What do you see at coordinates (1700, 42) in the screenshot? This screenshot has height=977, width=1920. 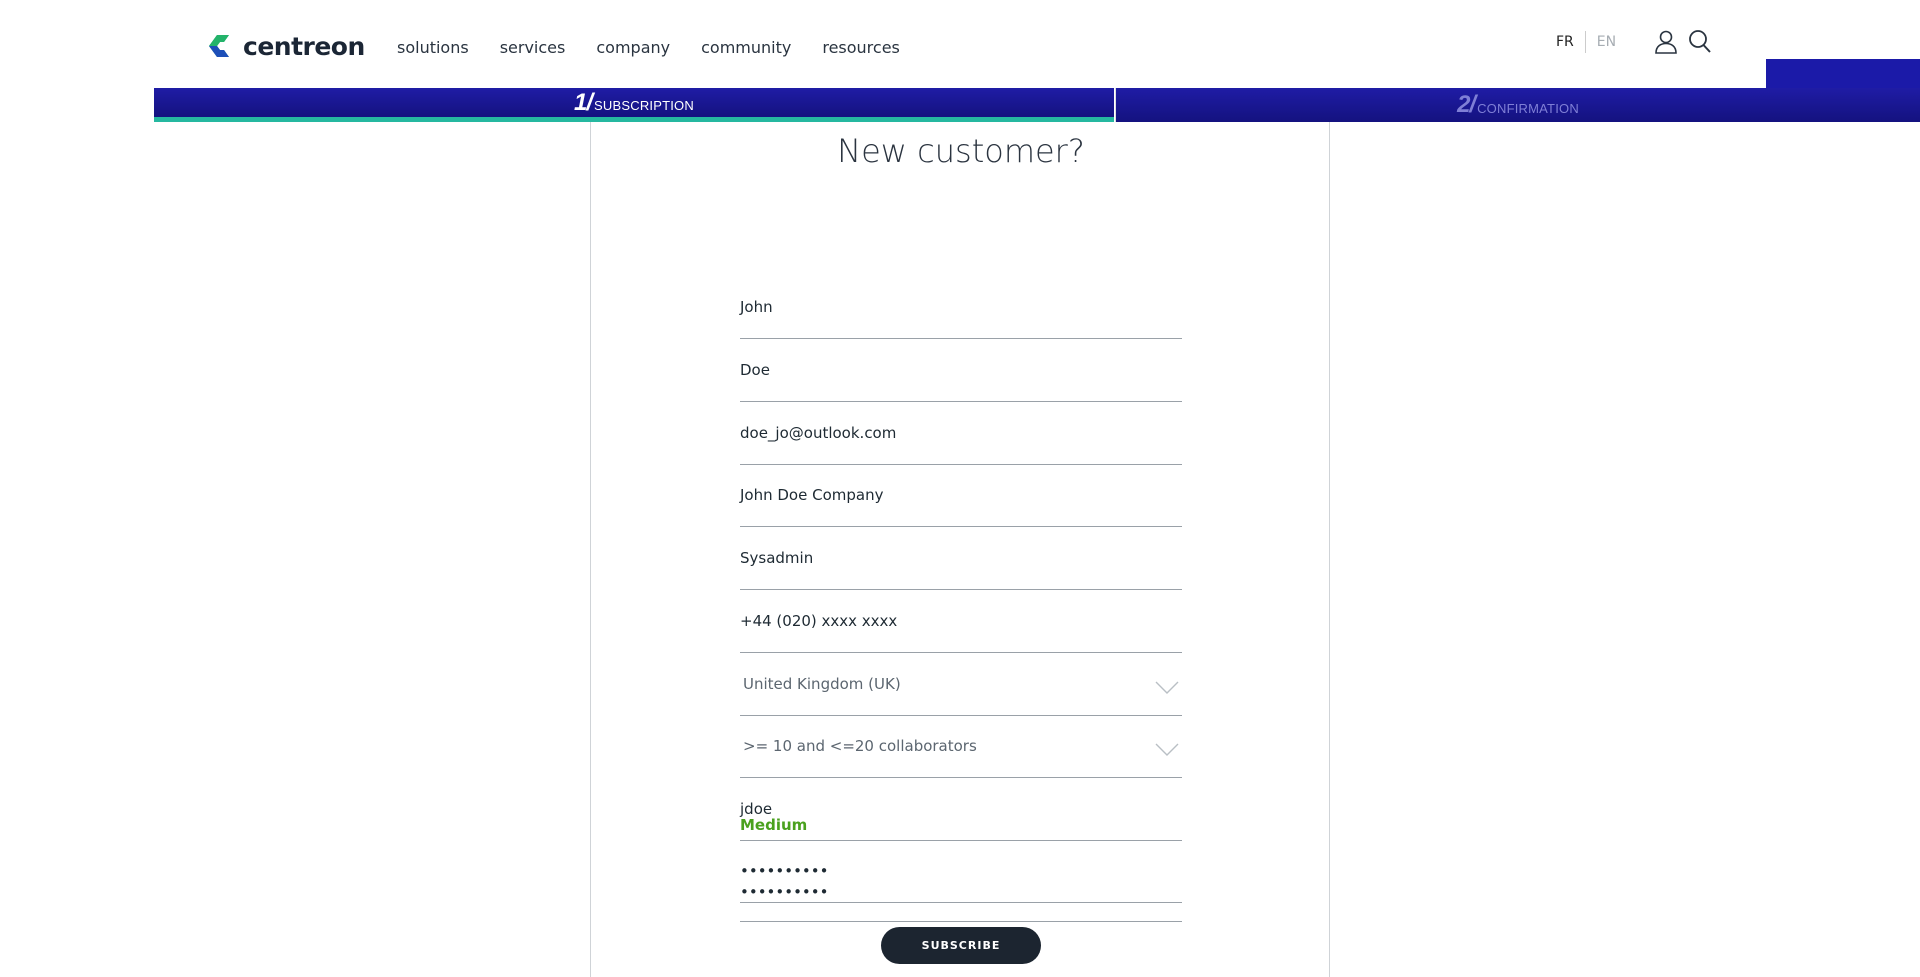 I see `search-icon` at bounding box center [1700, 42].